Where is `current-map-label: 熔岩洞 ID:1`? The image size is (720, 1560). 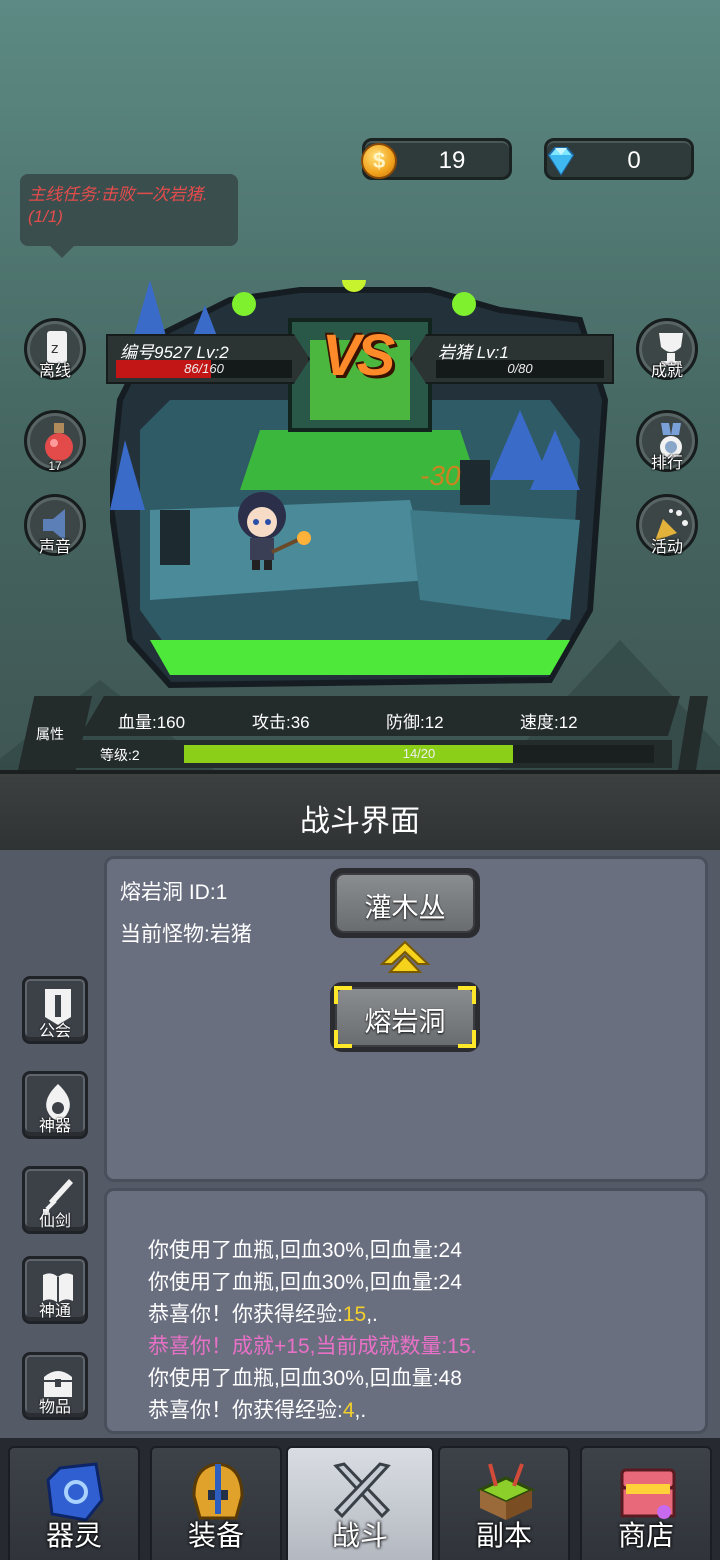
current-map-label: 熔岩洞 ID:1 is located at coordinates (174, 892).